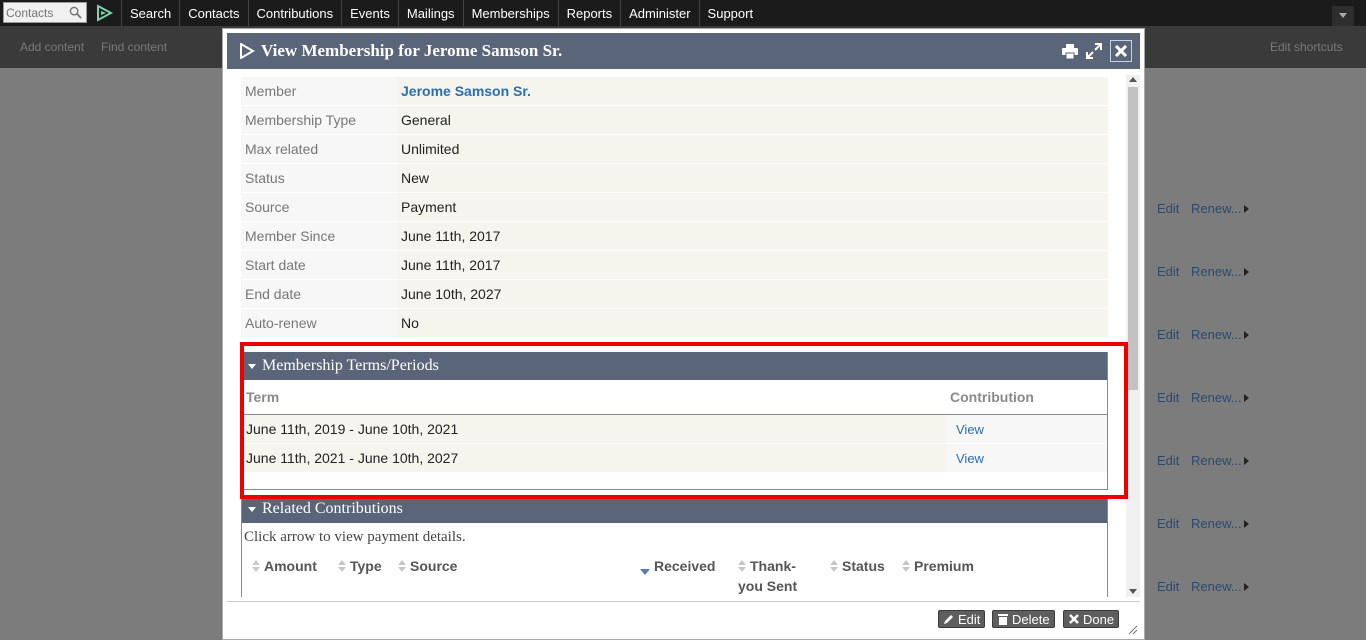 Image resolution: width=1366 pixels, height=640 pixels. Describe the element at coordinates (284, 566) in the screenshot. I see `column-header-amount: Amount` at that location.